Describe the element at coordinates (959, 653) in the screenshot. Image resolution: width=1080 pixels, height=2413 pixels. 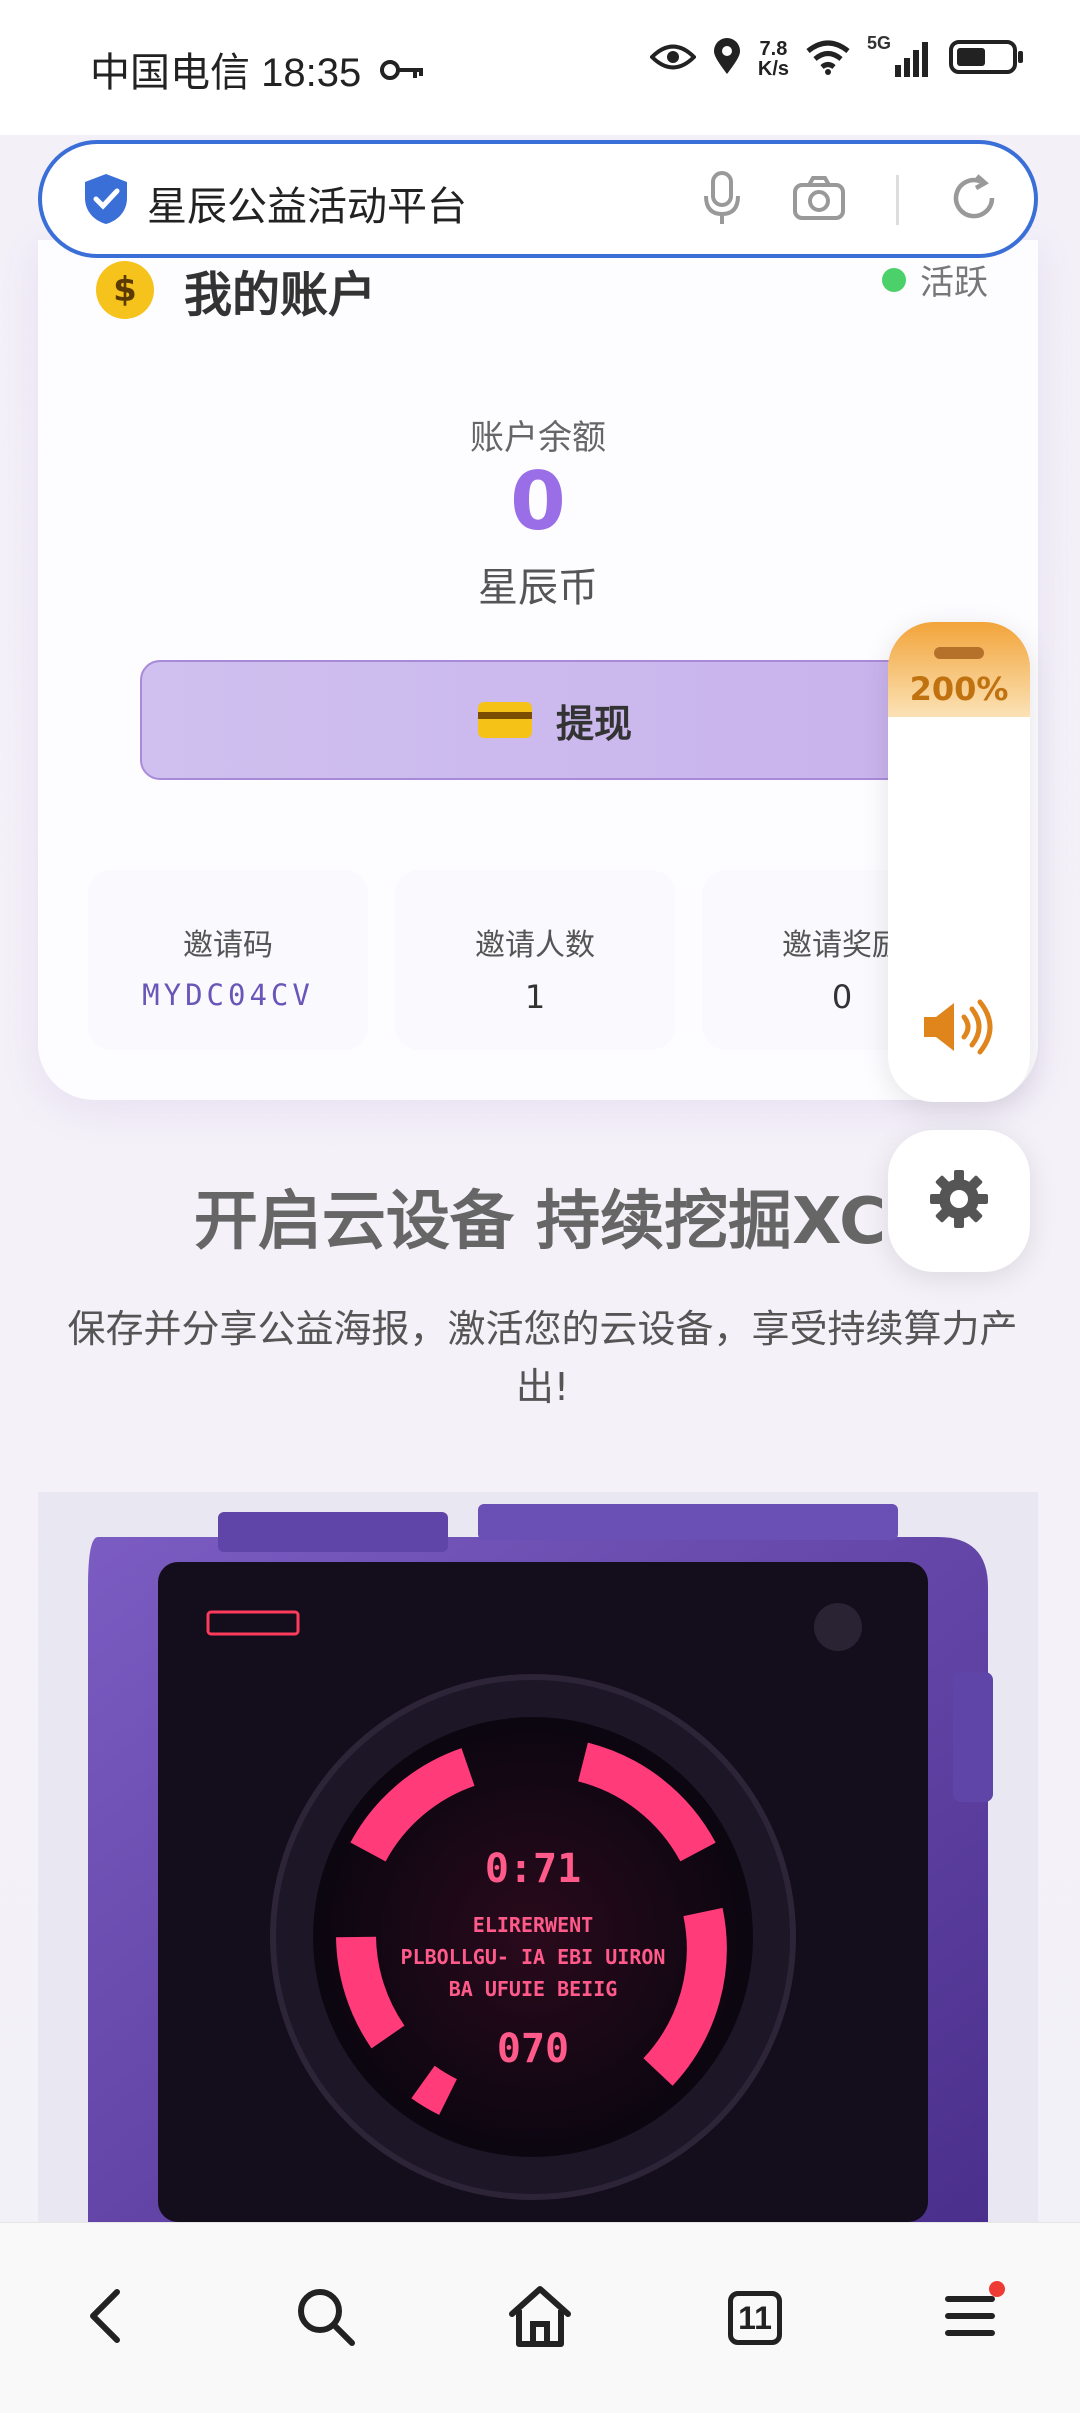
I see `drag-handle` at that location.